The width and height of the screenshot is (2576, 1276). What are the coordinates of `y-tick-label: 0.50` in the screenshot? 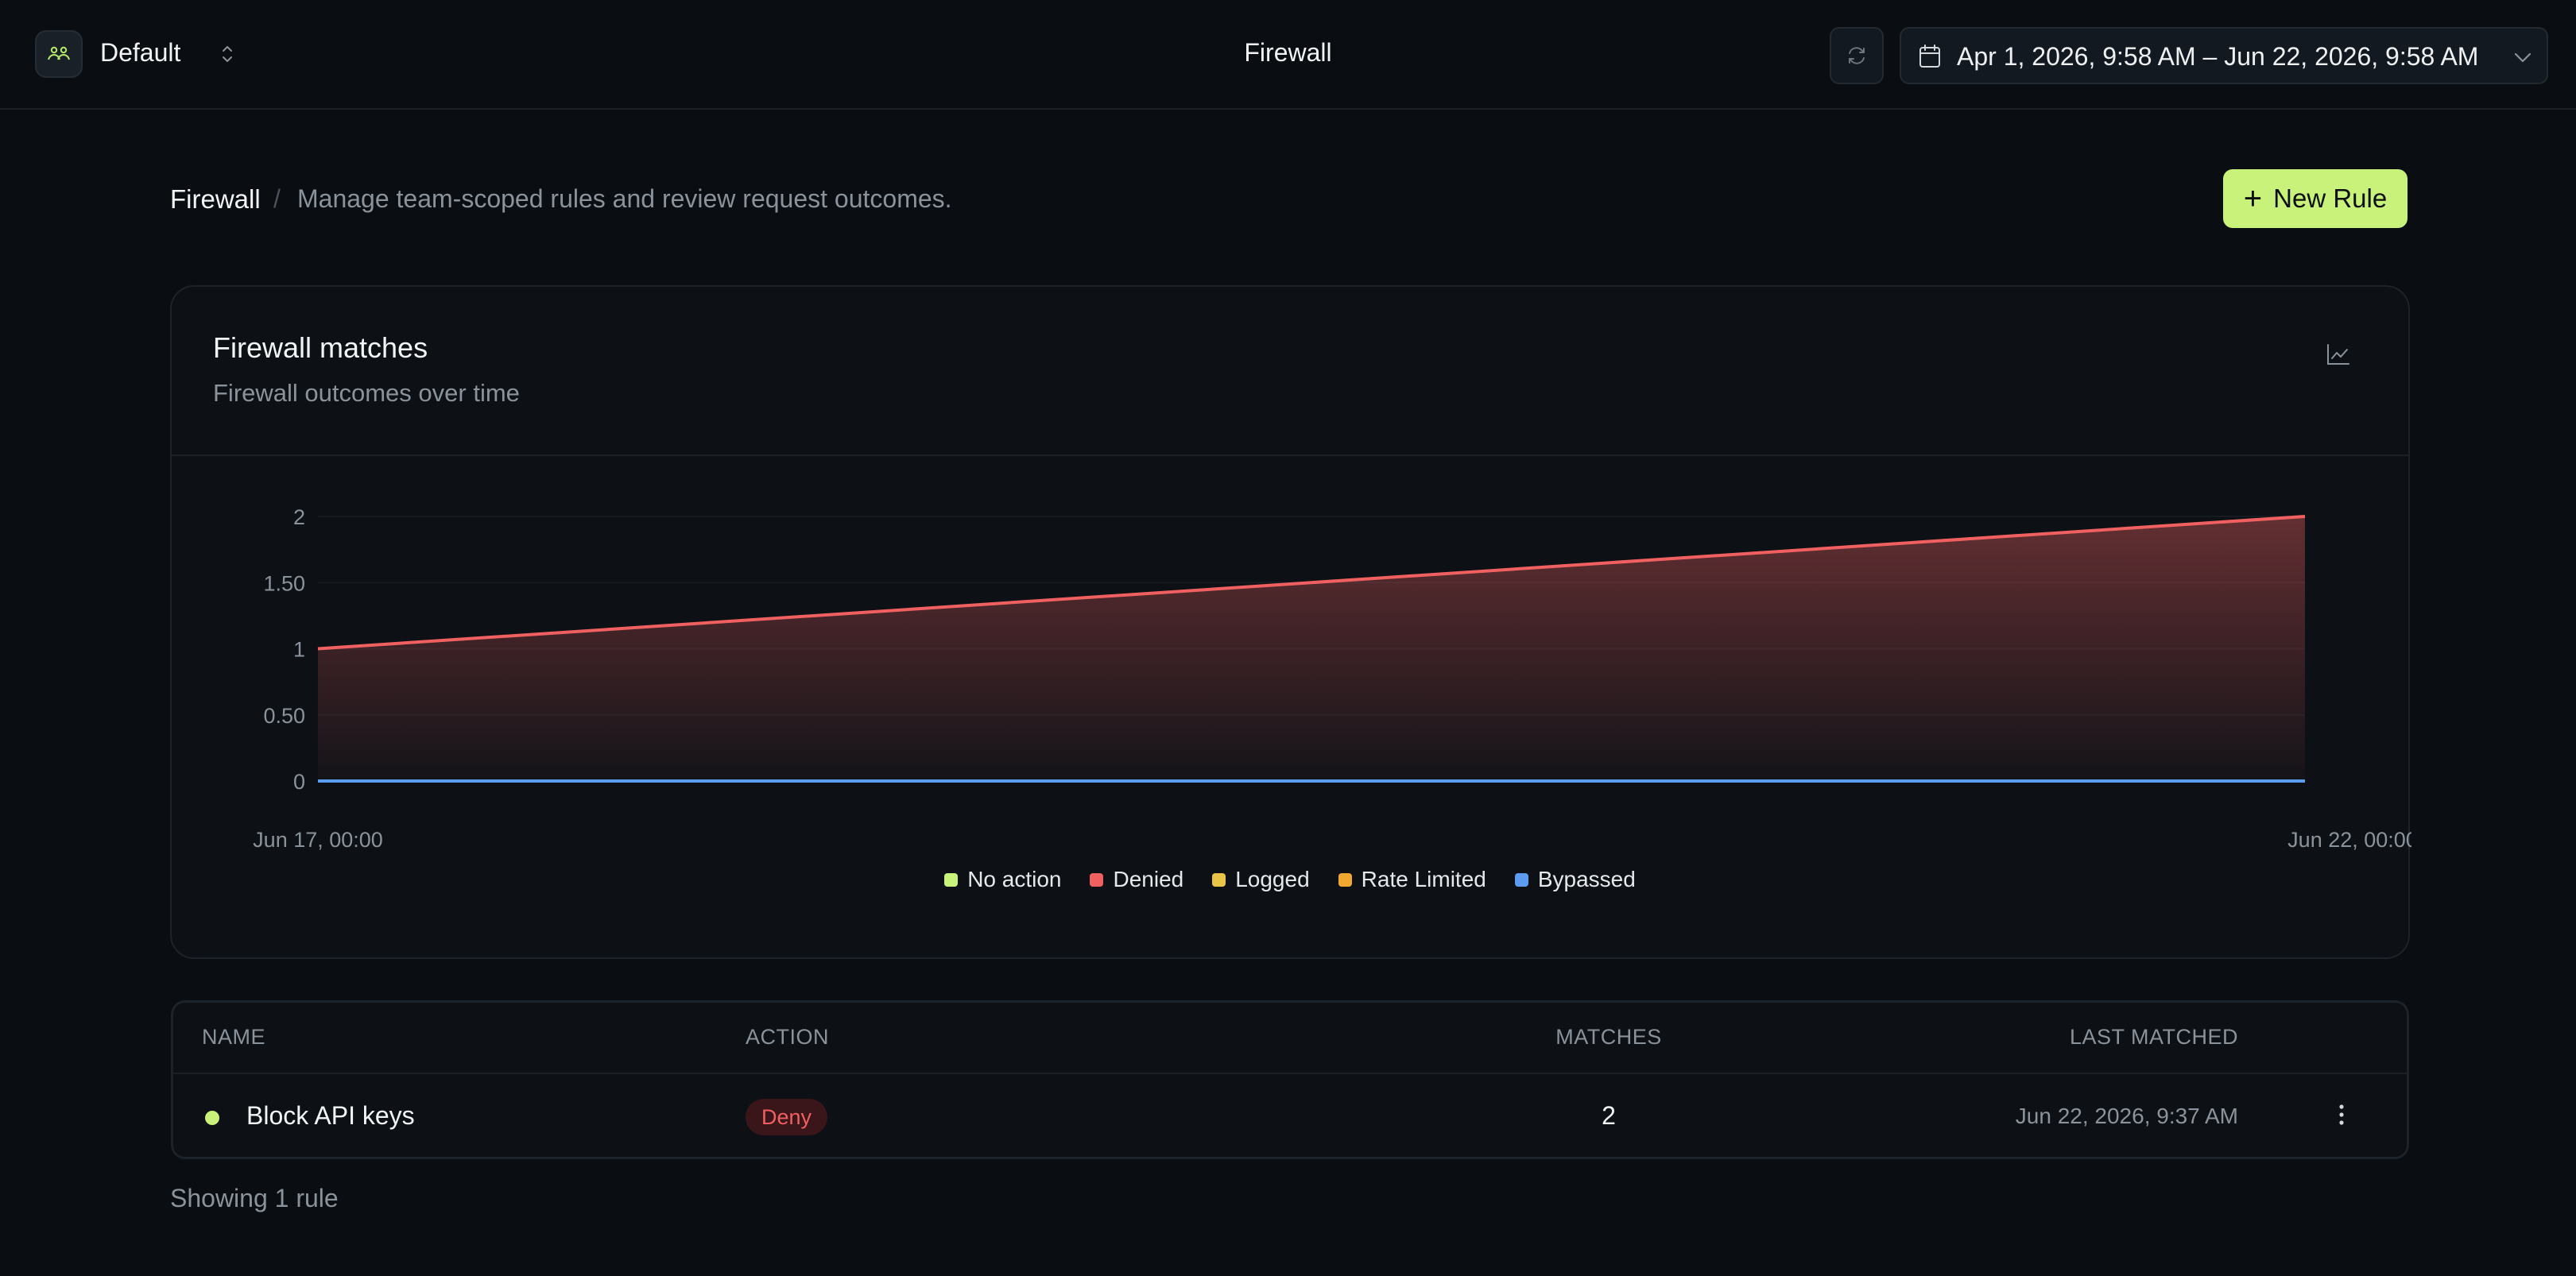 It's located at (284, 716).